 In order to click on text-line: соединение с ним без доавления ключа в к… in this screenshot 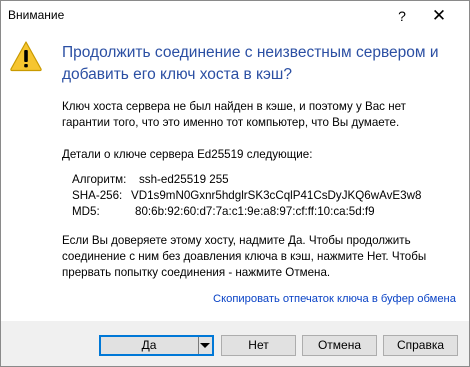, I will do `click(244, 256)`.